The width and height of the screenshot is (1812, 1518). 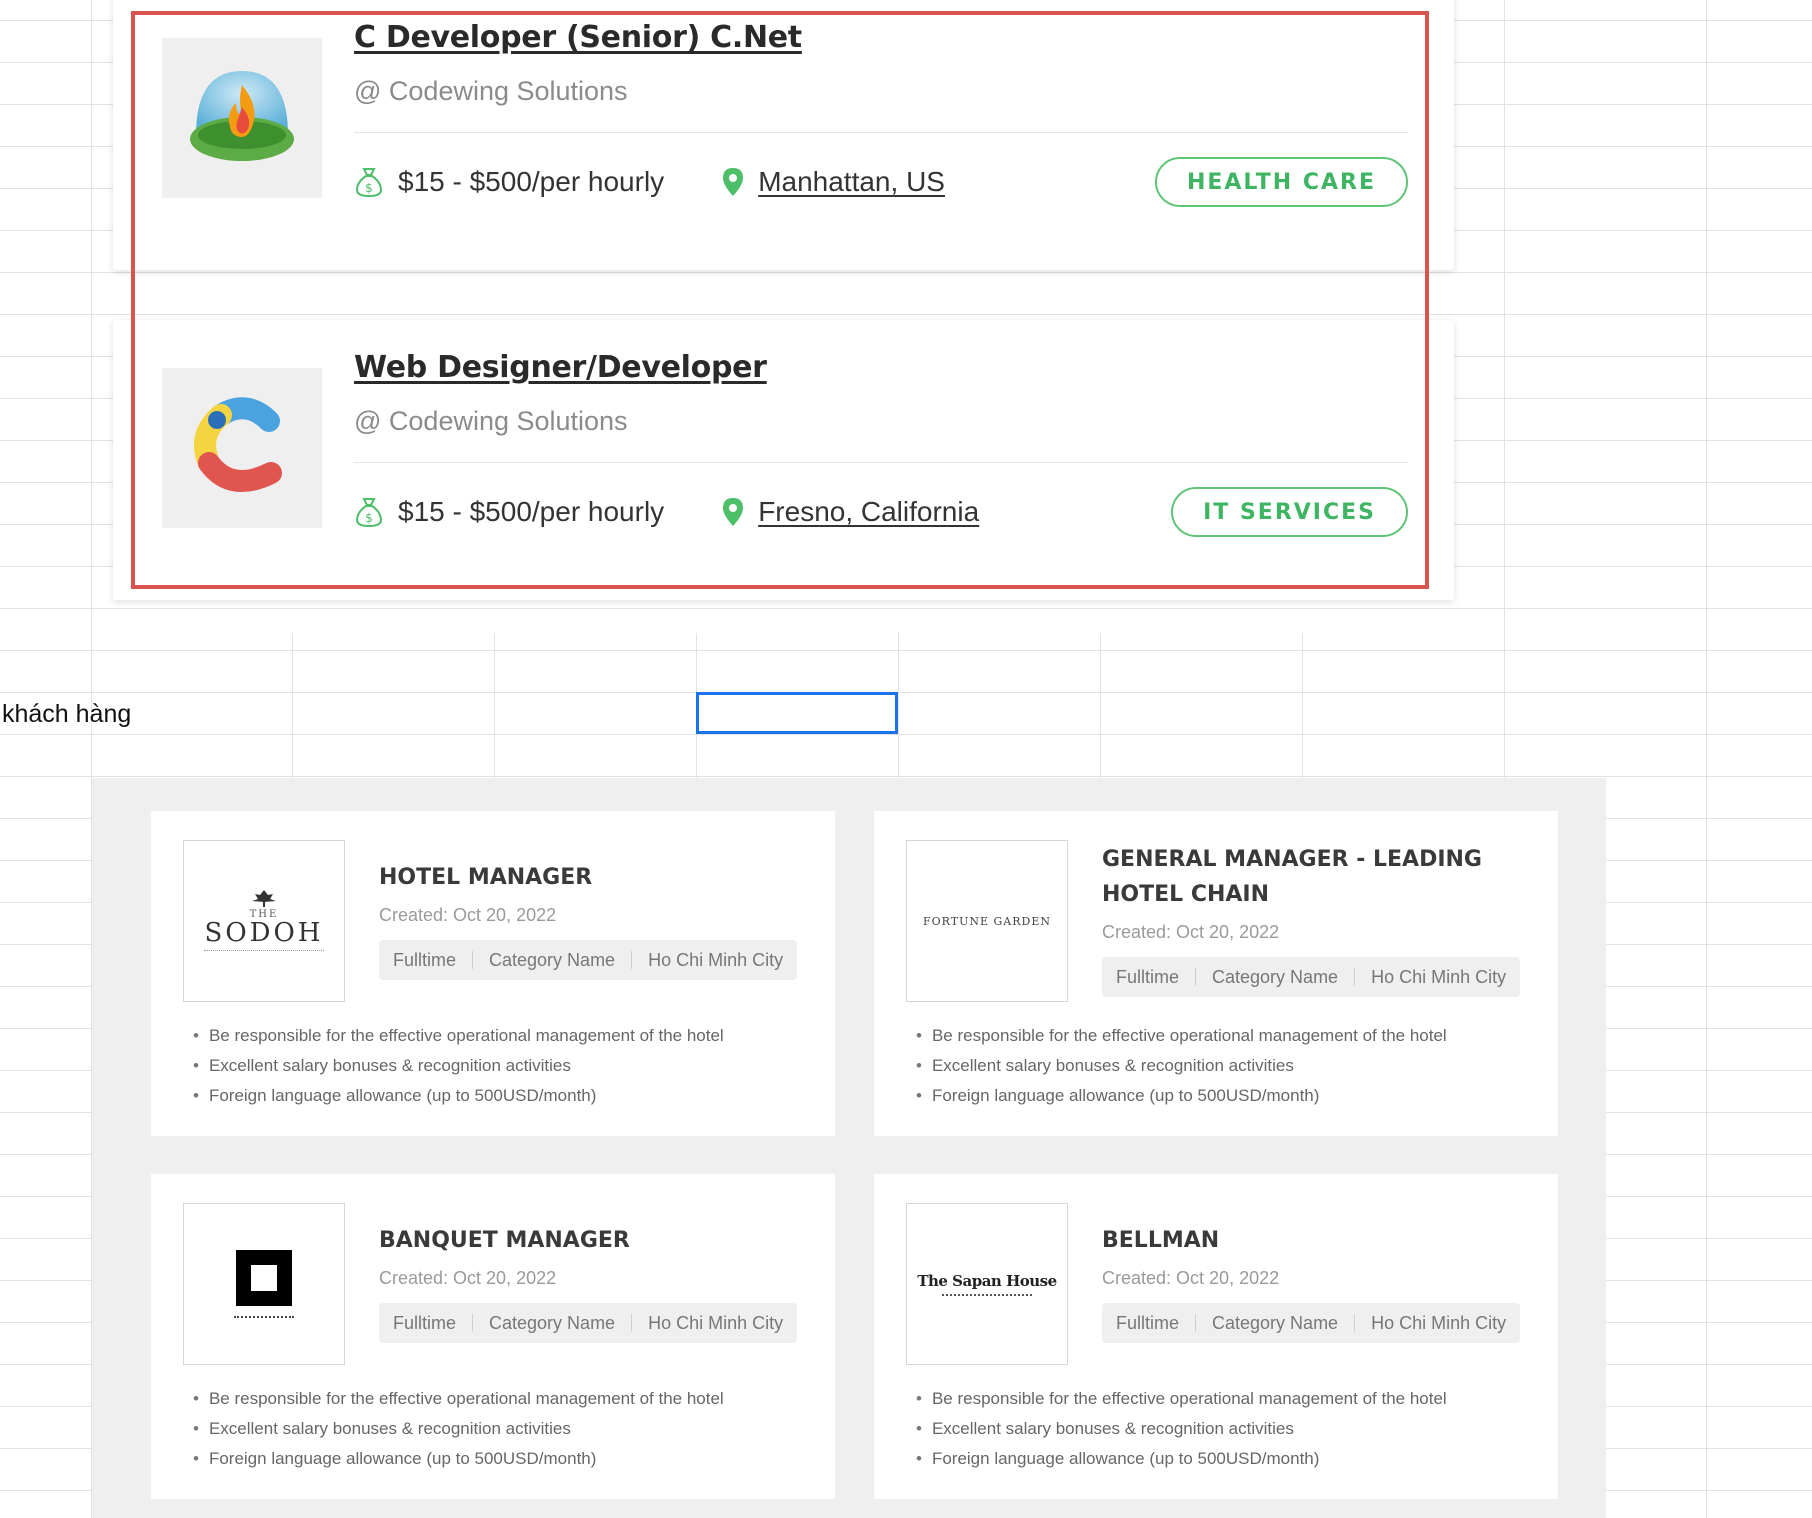 I want to click on logo-text: The Sapan House, so click(x=987, y=1281).